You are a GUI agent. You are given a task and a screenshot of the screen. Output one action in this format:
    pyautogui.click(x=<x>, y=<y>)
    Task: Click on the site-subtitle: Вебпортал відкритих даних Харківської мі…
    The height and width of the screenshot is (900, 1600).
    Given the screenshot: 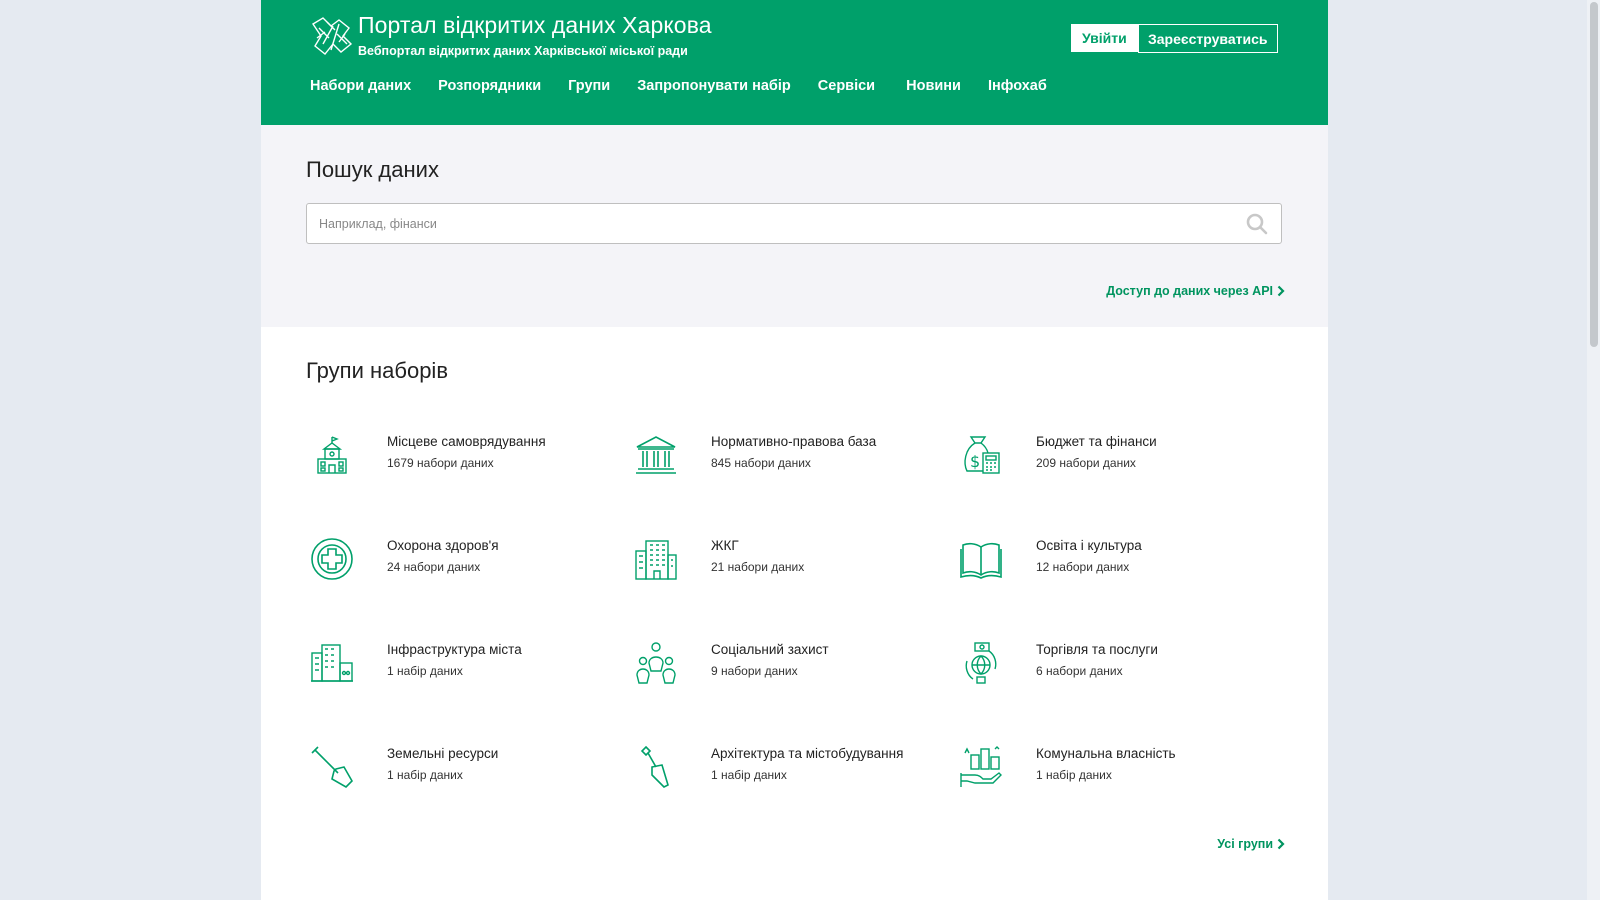 What is the action you would take?
    pyautogui.click(x=523, y=51)
    